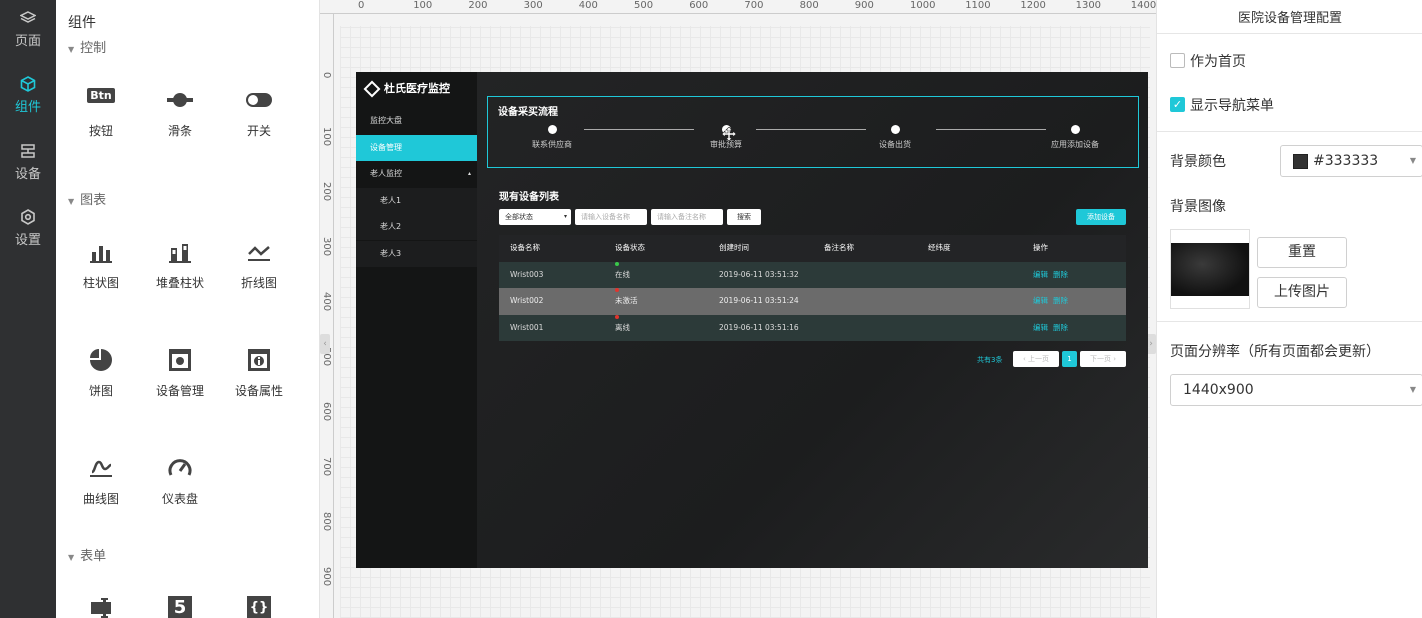 This screenshot has width=1422, height=618. What do you see at coordinates (258, 391) in the screenshot?
I see `component-label: 设备属性` at bounding box center [258, 391].